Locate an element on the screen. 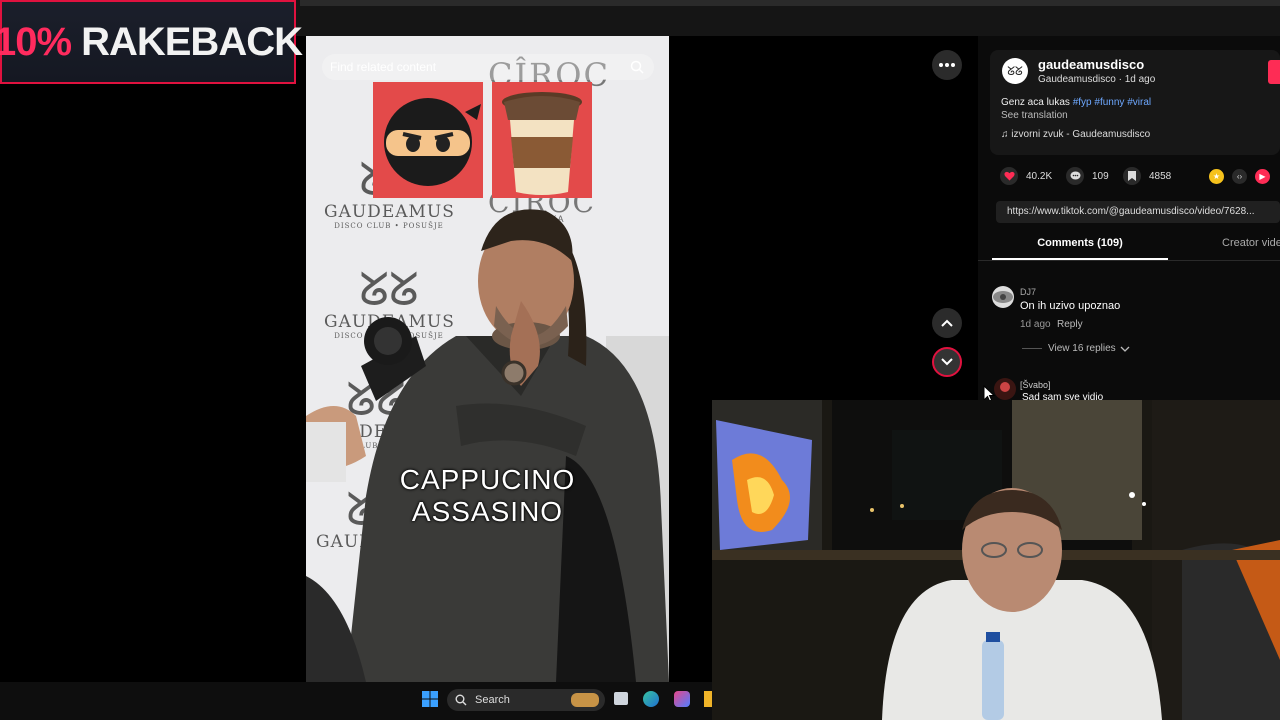  comment-bubble-icon is located at coordinates (1075, 176).